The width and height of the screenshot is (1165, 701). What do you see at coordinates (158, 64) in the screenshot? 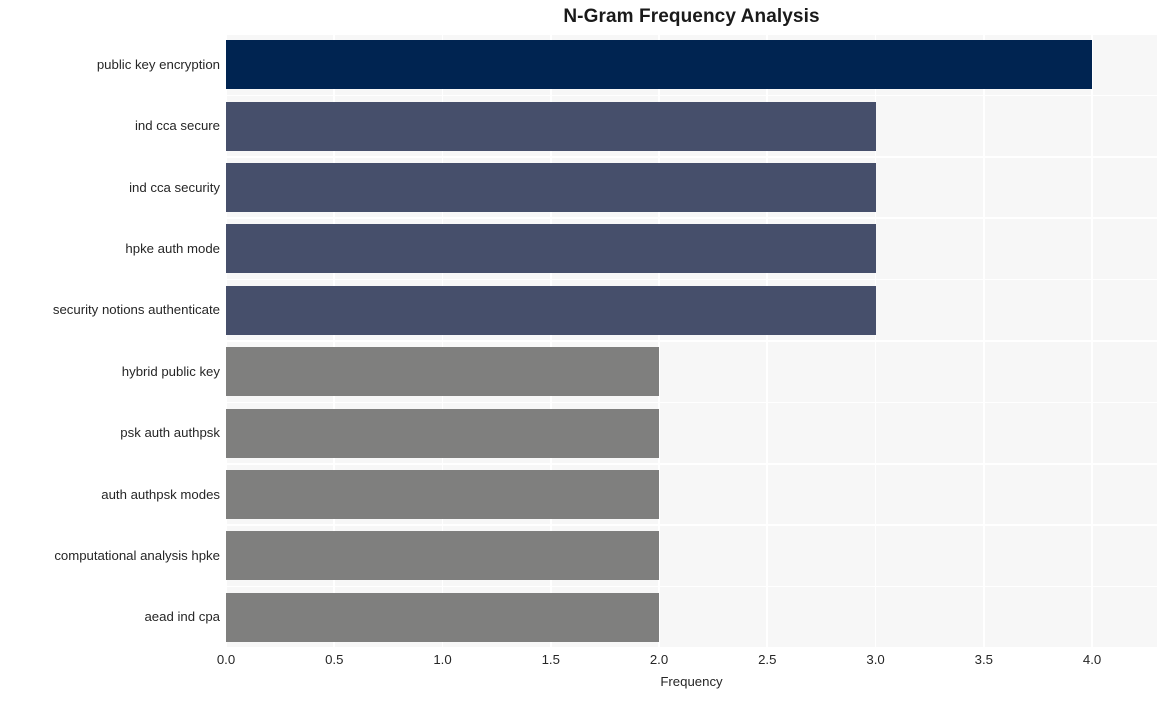
I see `y-axis-tick-label: public key encryption` at bounding box center [158, 64].